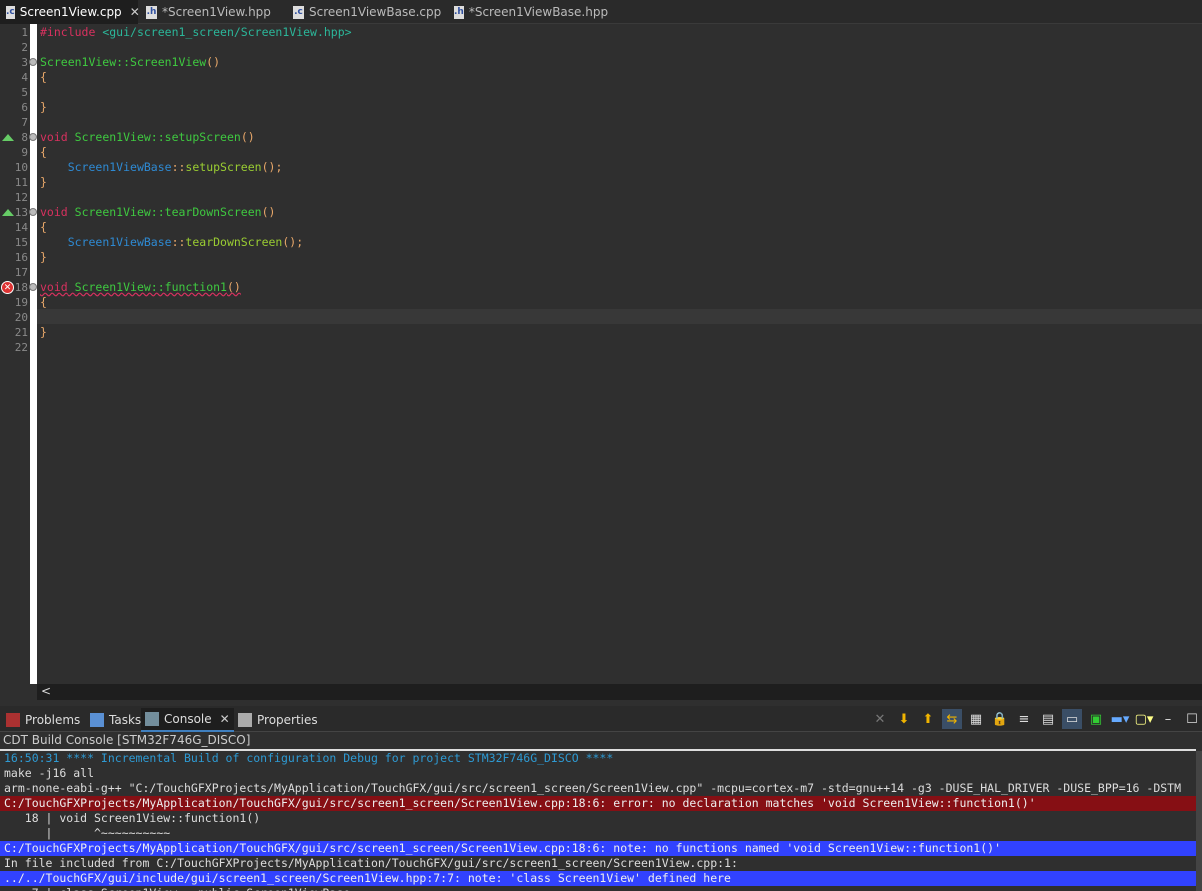 The image size is (1202, 891). I want to click on line-number: 20, so click(21, 317).